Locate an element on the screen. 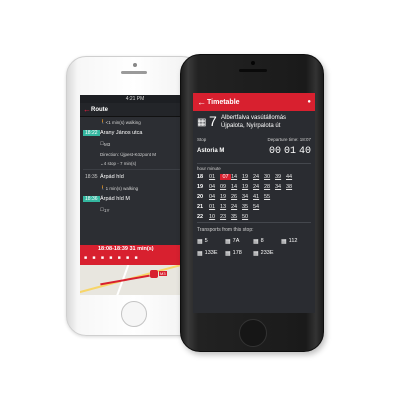  transport-line: 112 is located at coordinates (293, 241).